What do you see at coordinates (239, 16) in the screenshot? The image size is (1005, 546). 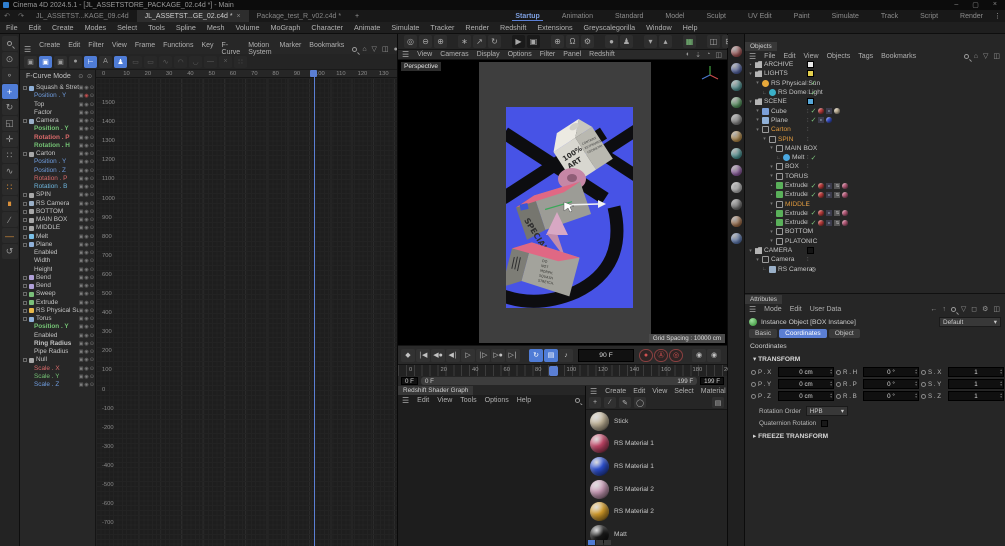 I see `close-tab-icon: ×` at bounding box center [239, 16].